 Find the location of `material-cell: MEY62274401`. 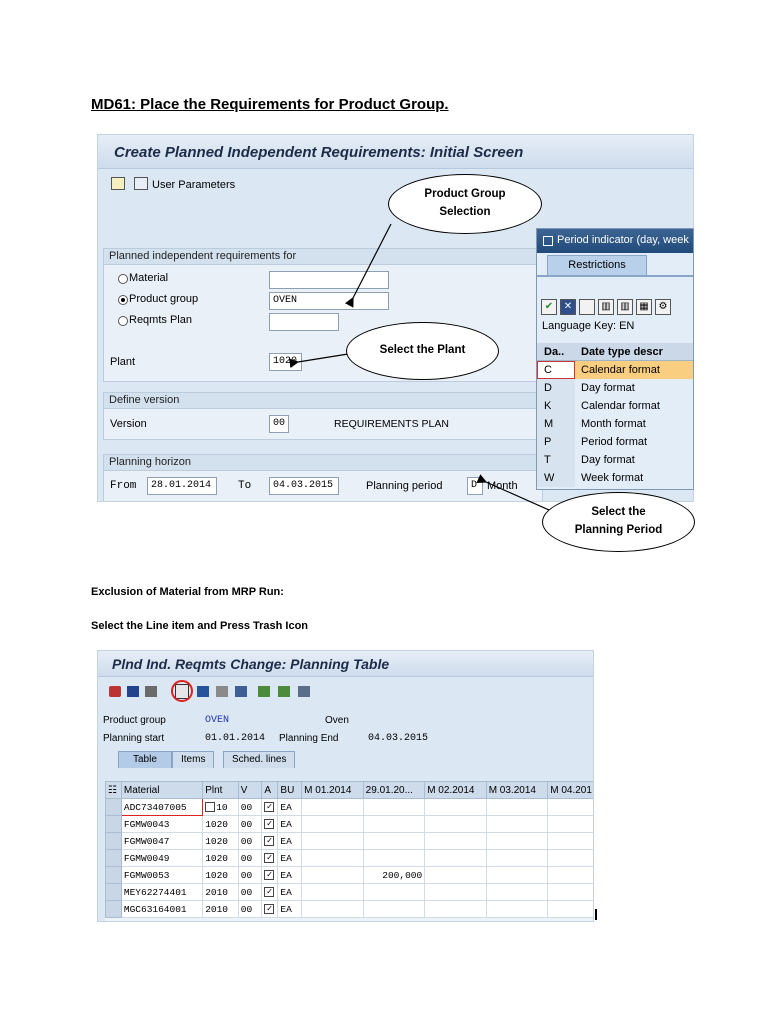

material-cell: MEY62274401 is located at coordinates (162, 892).